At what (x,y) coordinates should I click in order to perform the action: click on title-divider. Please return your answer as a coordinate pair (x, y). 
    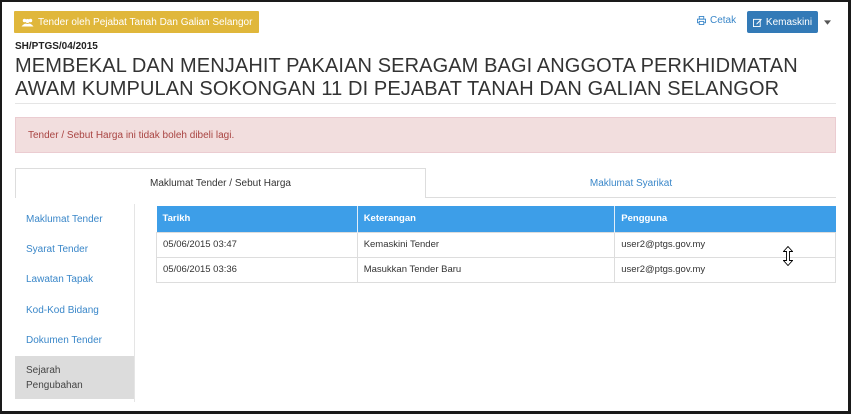
    Looking at the image, I should click on (425, 103).